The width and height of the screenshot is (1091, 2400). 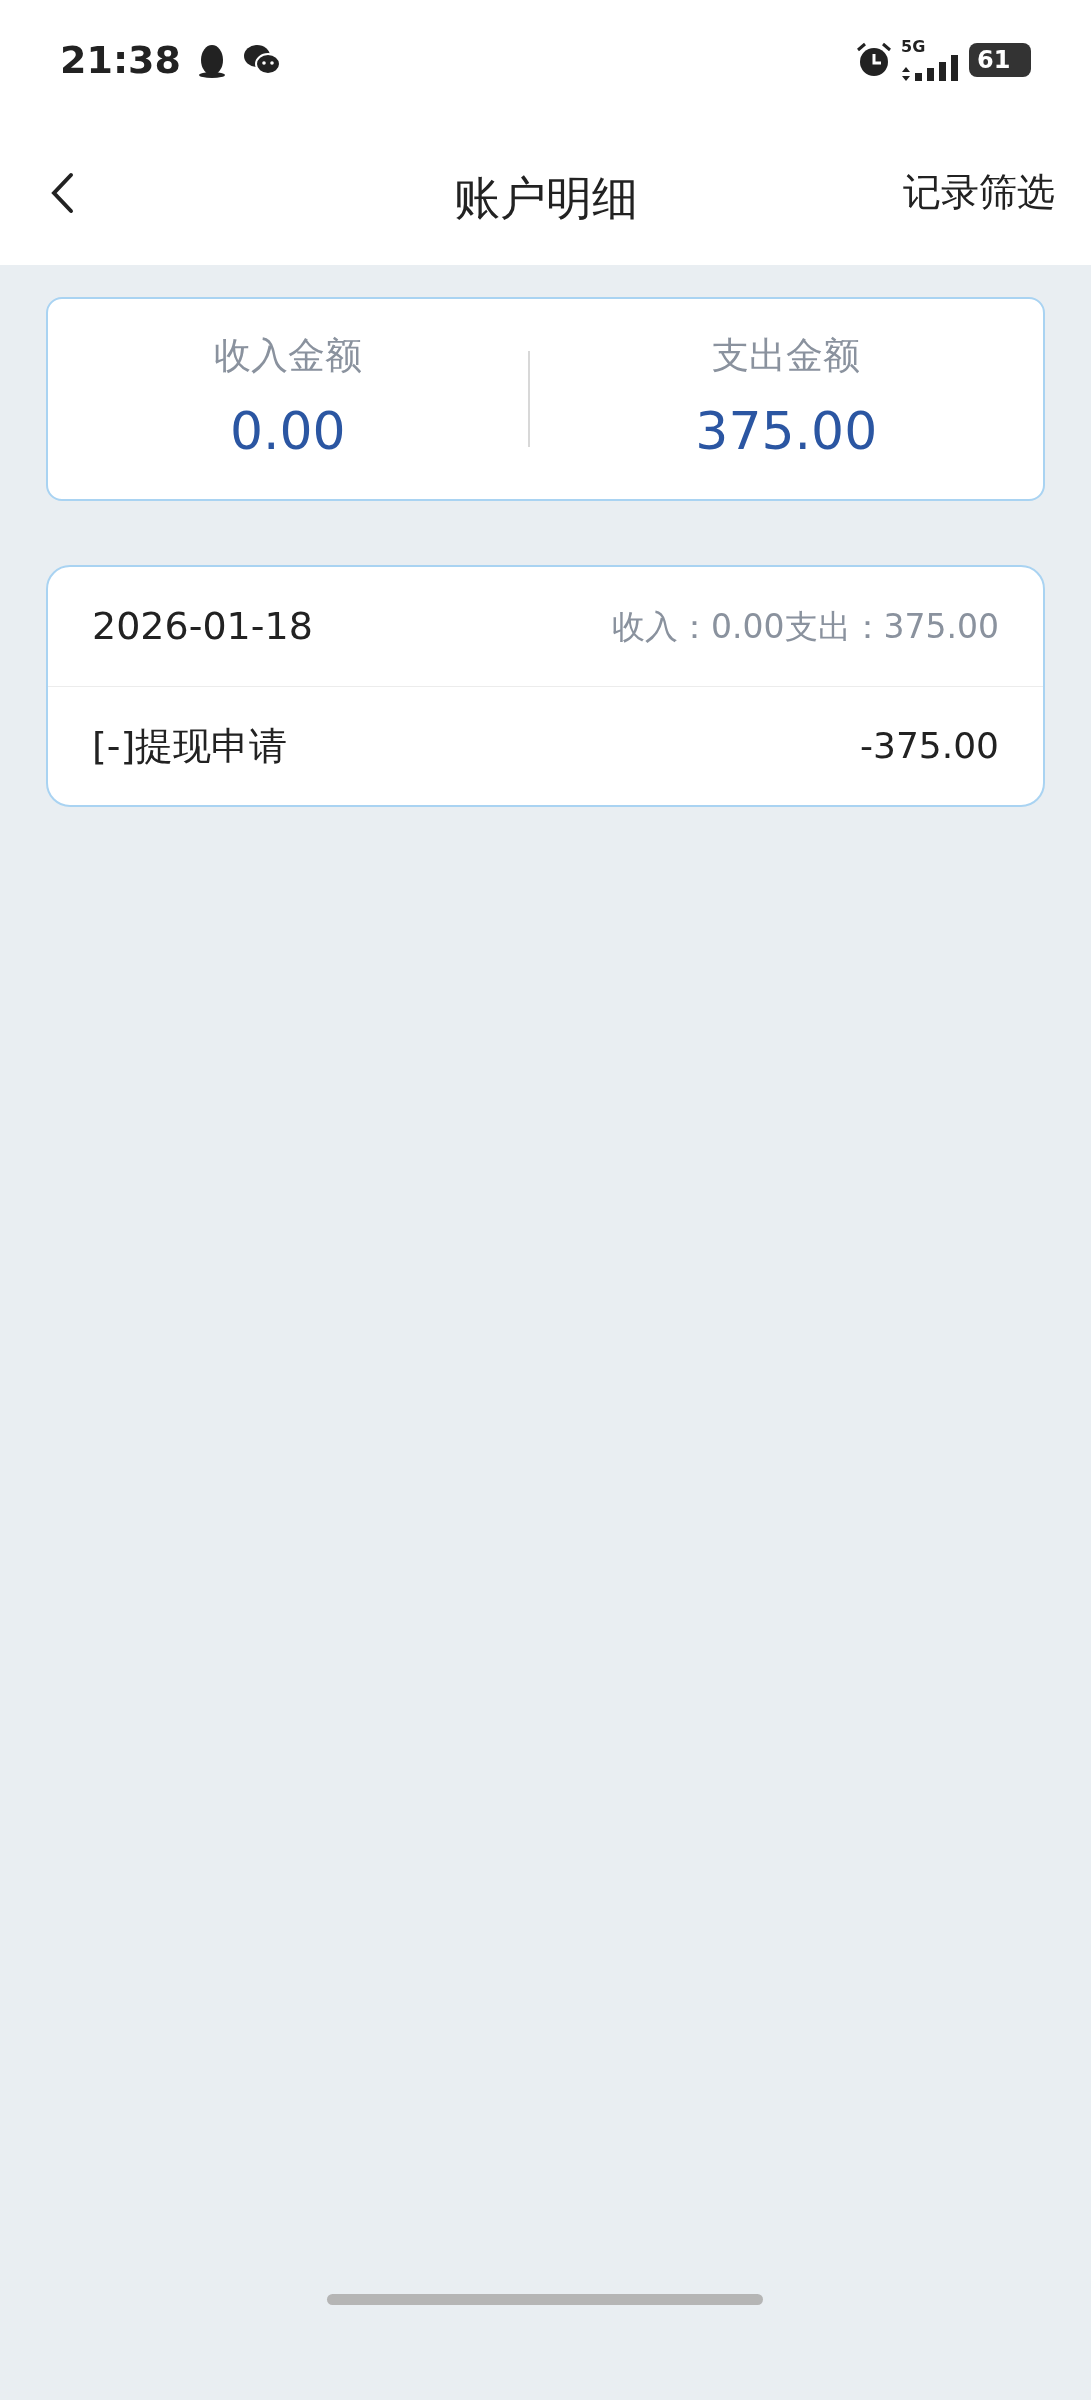 I want to click on summary-amount: 0.00, so click(x=287, y=431).